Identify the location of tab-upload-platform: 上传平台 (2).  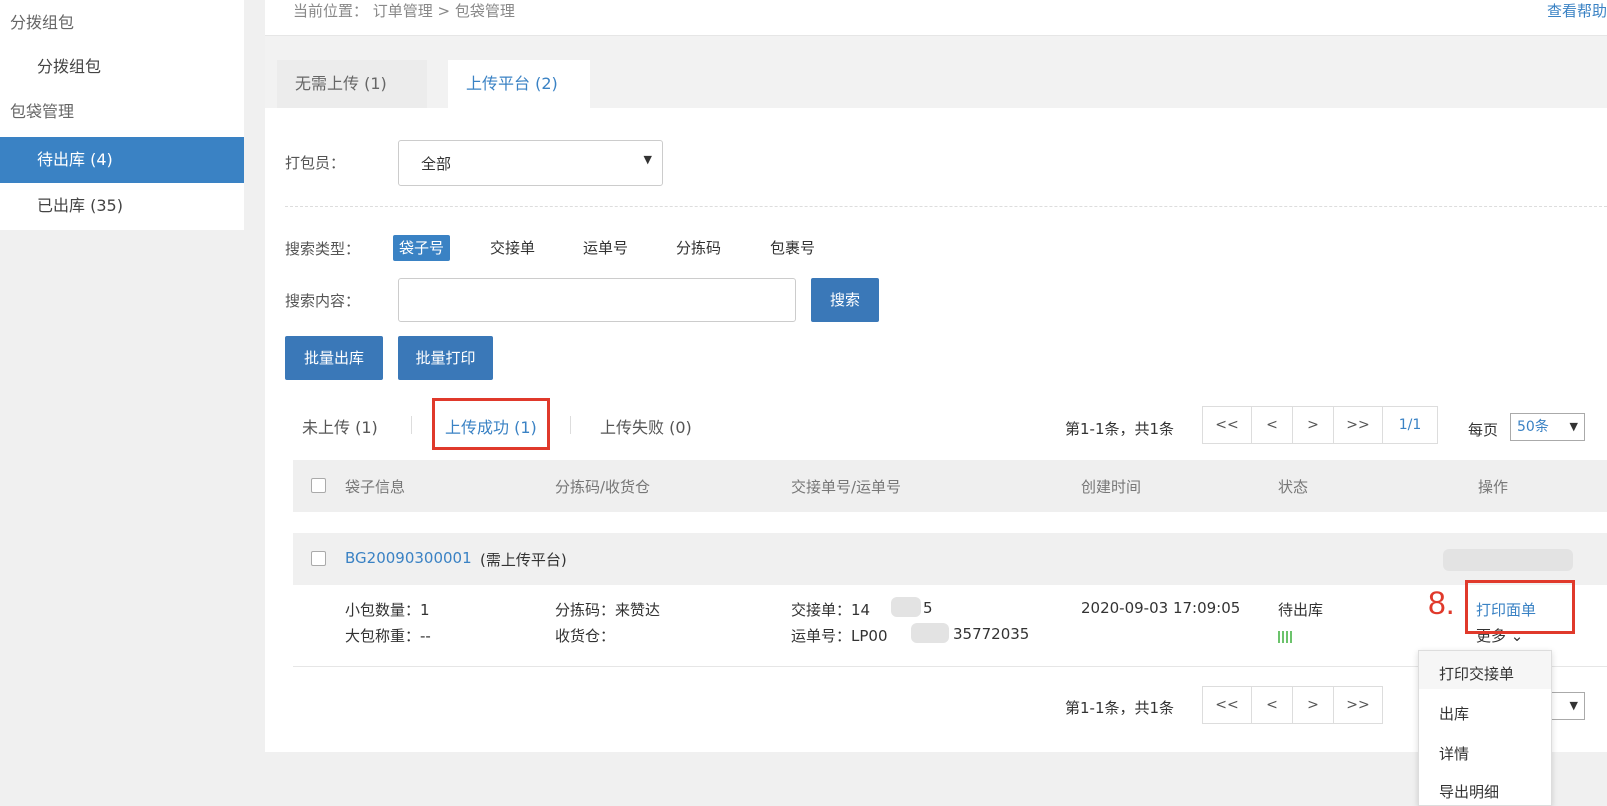
(519, 84).